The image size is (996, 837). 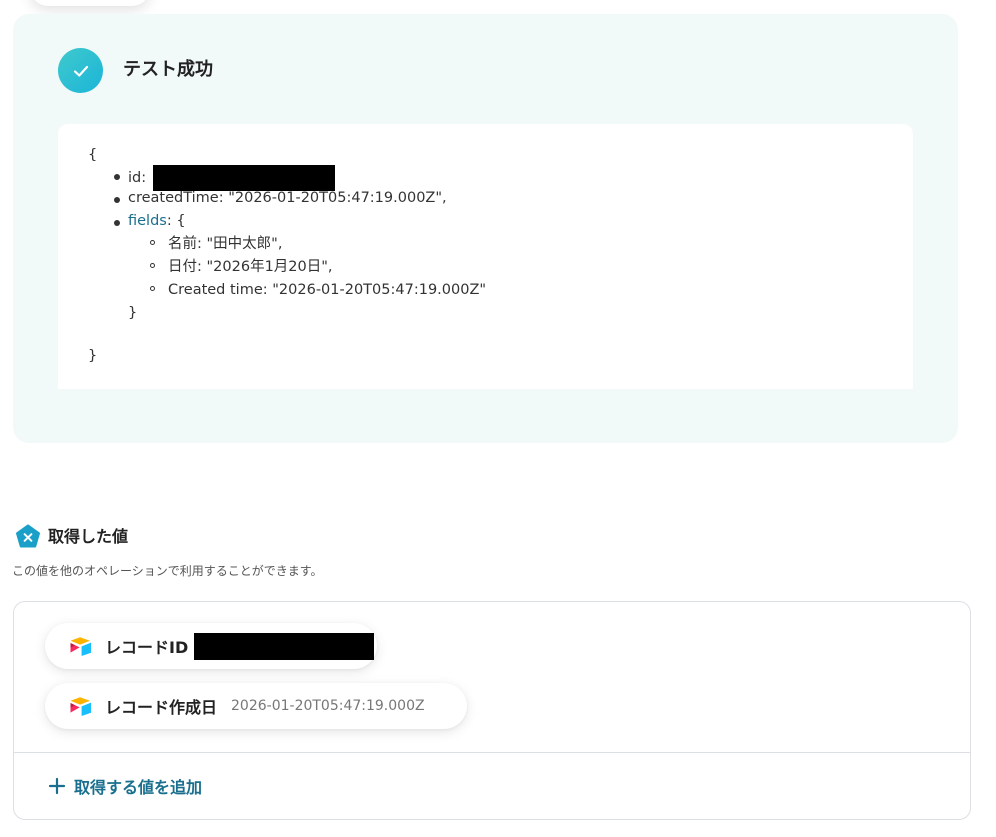 I want to click on value-chip-record-created-date: レコード作成日 2026-01-20T05:47:19.000Z, so click(x=256, y=706).